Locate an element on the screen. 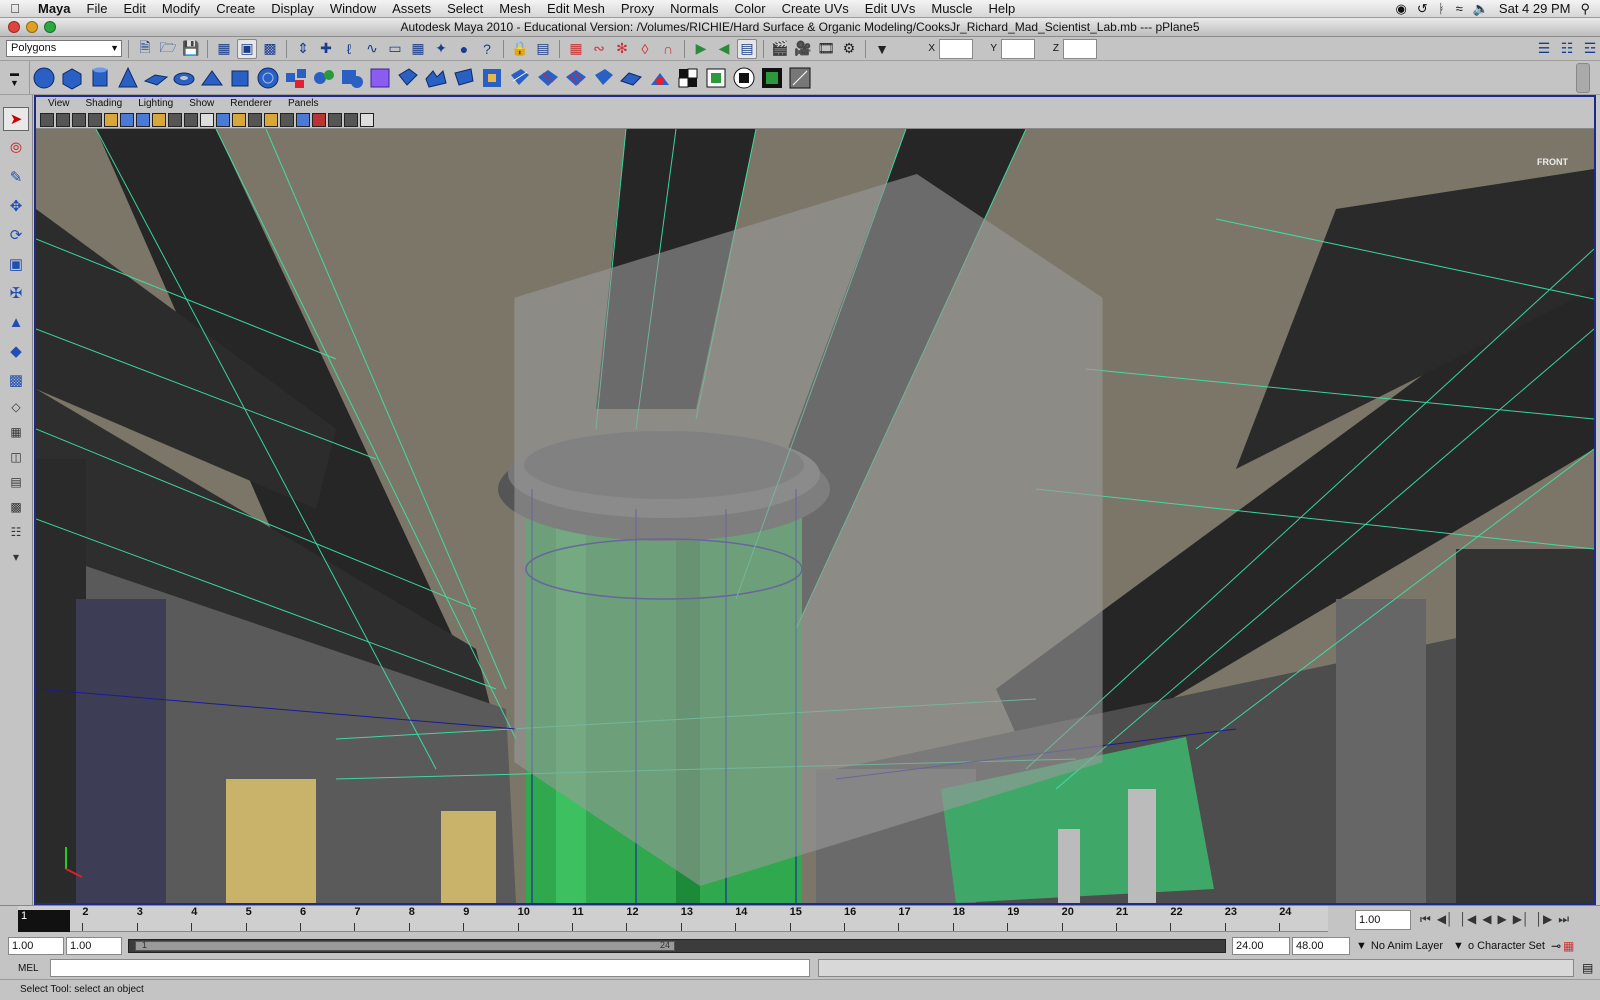 This screenshot has width=1600, height=1000. high-quality-rendering-icon is located at coordinates (351, 119).